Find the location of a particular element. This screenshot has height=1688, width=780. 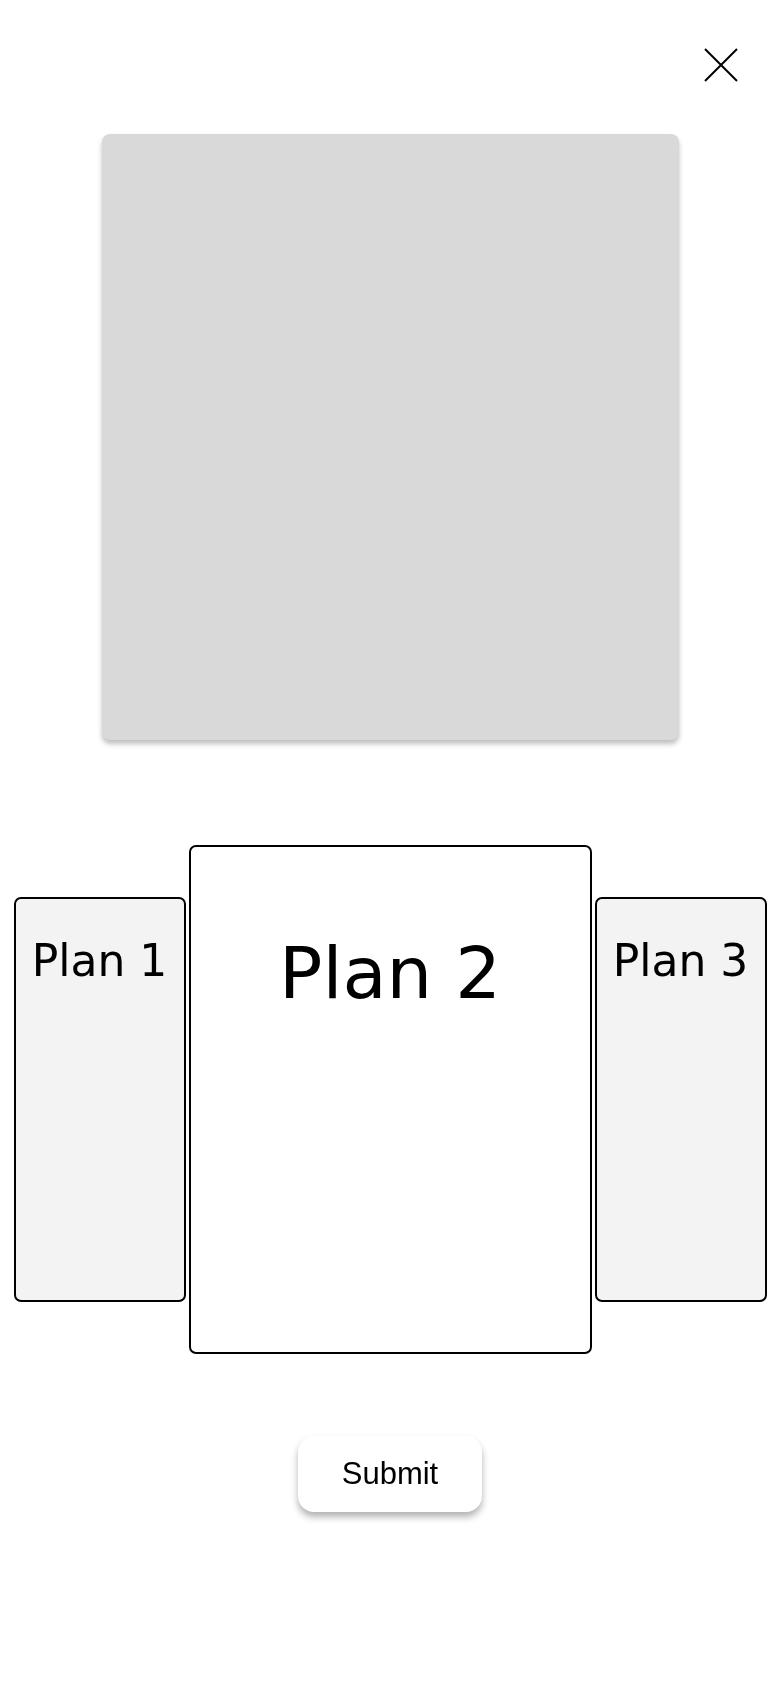

close-button is located at coordinates (721, 65).